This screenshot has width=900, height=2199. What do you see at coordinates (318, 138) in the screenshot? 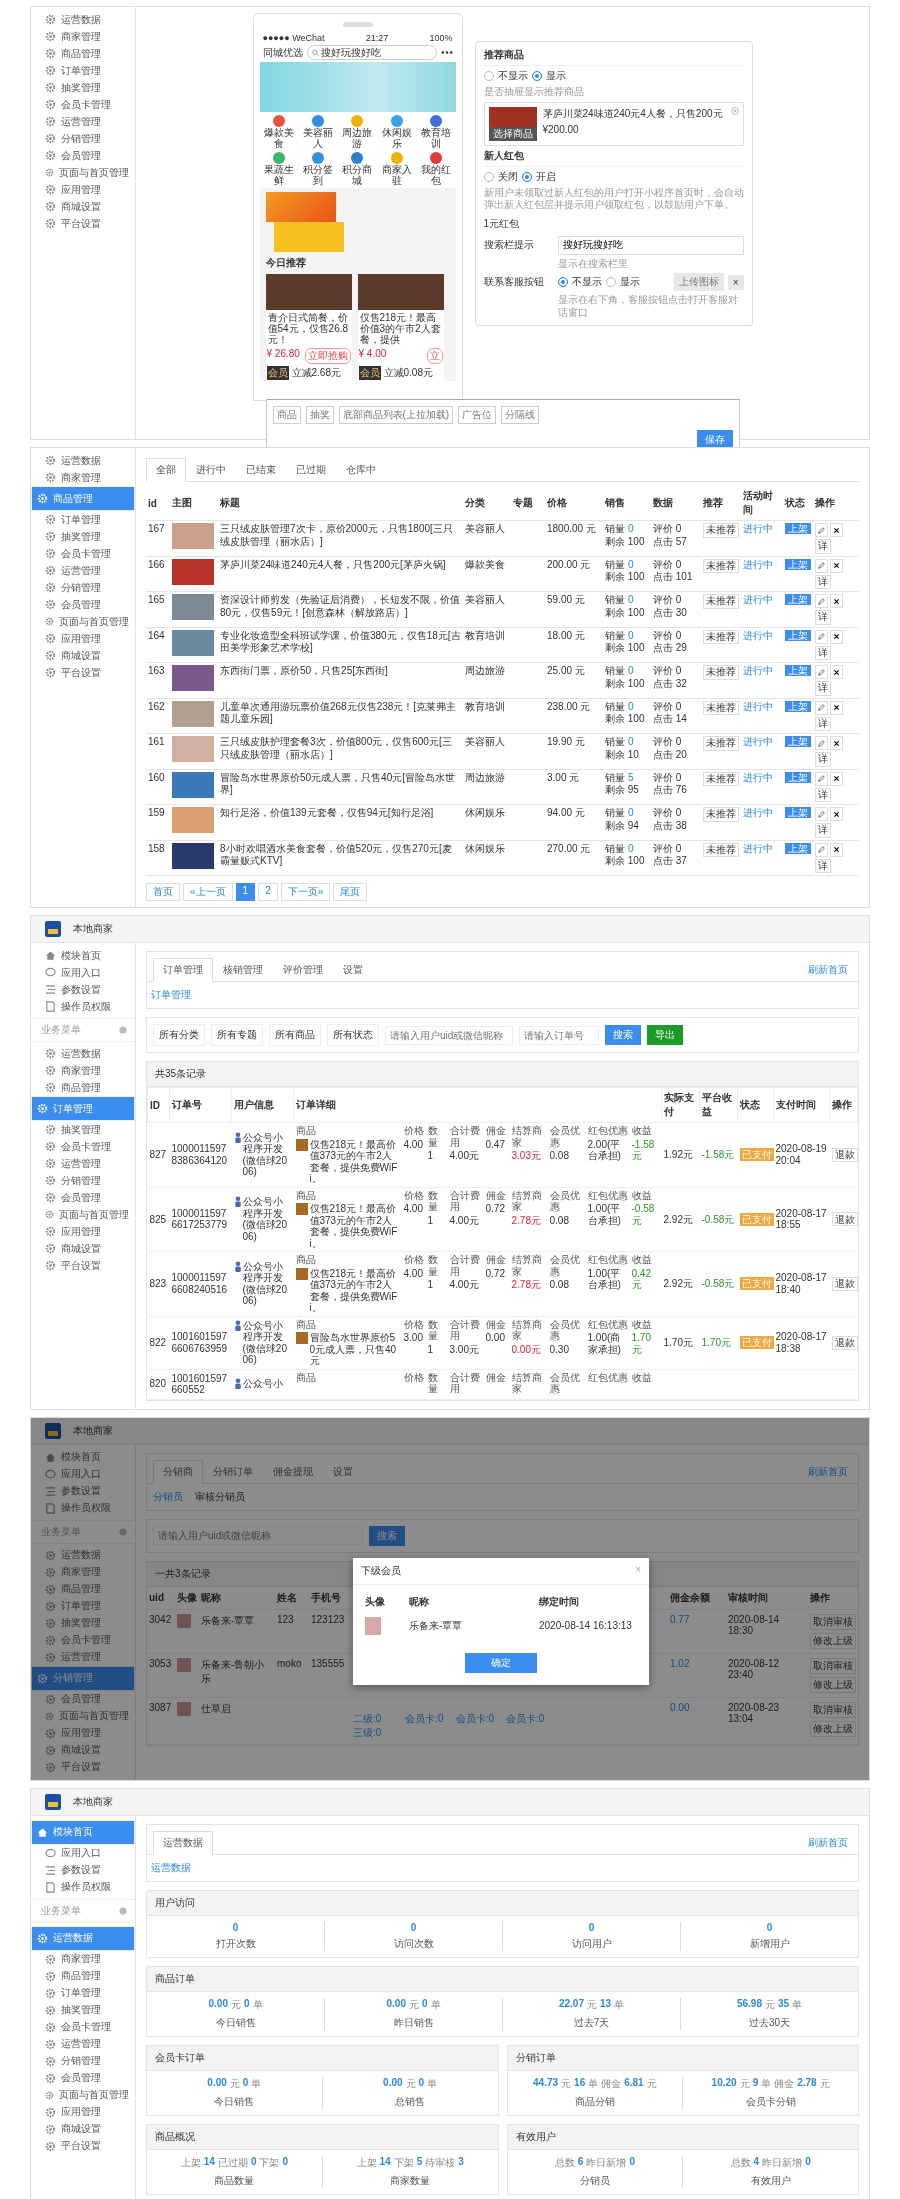
I see `category-label: 美容丽人` at bounding box center [318, 138].